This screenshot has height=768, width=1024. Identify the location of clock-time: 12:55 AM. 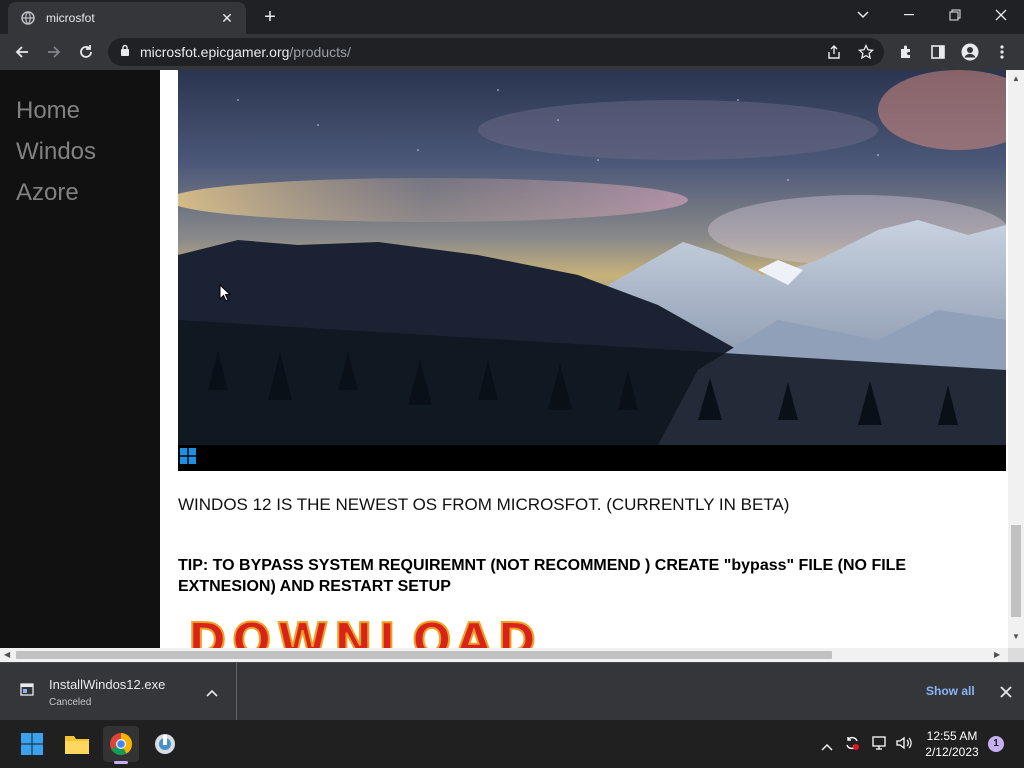
(952, 736).